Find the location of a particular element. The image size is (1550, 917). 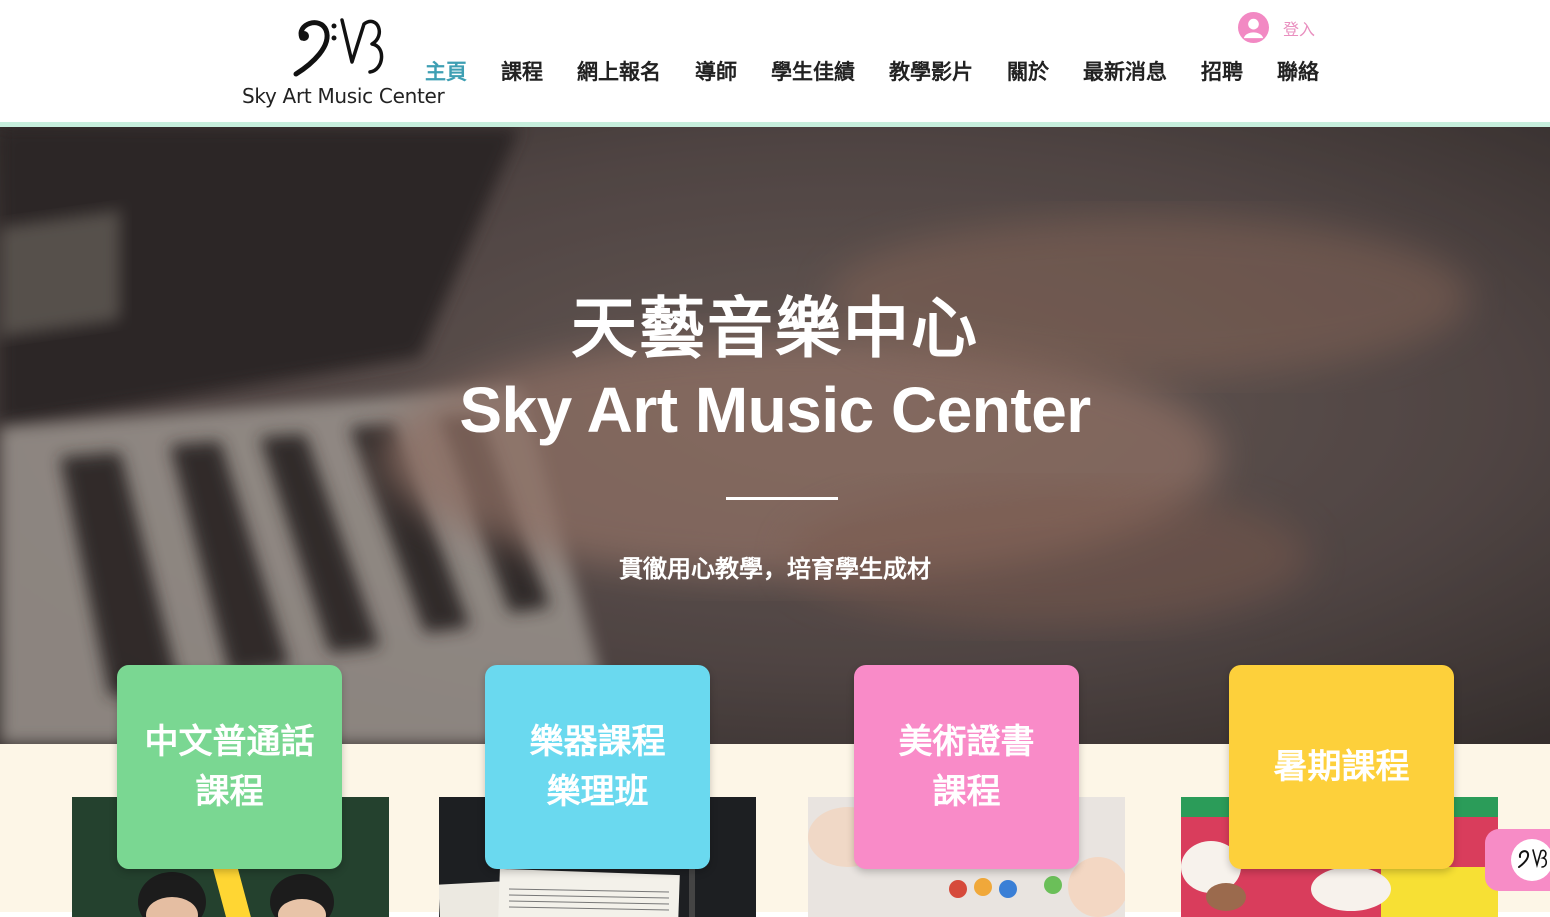

nav-contact: 聯絡 is located at coordinates (1298, 71).